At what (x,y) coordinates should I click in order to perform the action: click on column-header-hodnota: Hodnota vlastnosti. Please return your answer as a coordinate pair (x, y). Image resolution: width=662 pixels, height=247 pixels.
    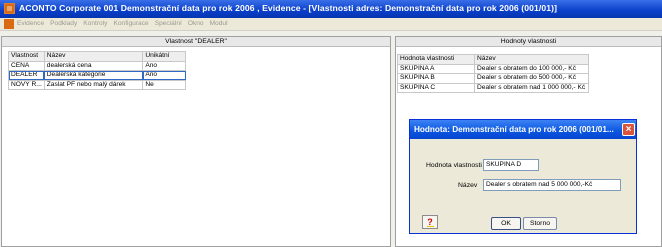
    Looking at the image, I should click on (436, 59).